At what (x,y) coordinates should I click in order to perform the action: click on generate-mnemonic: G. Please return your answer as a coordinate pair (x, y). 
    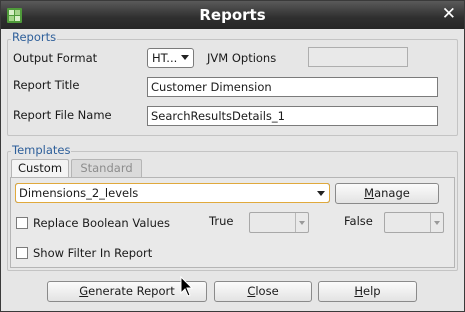
    Looking at the image, I should click on (84, 291).